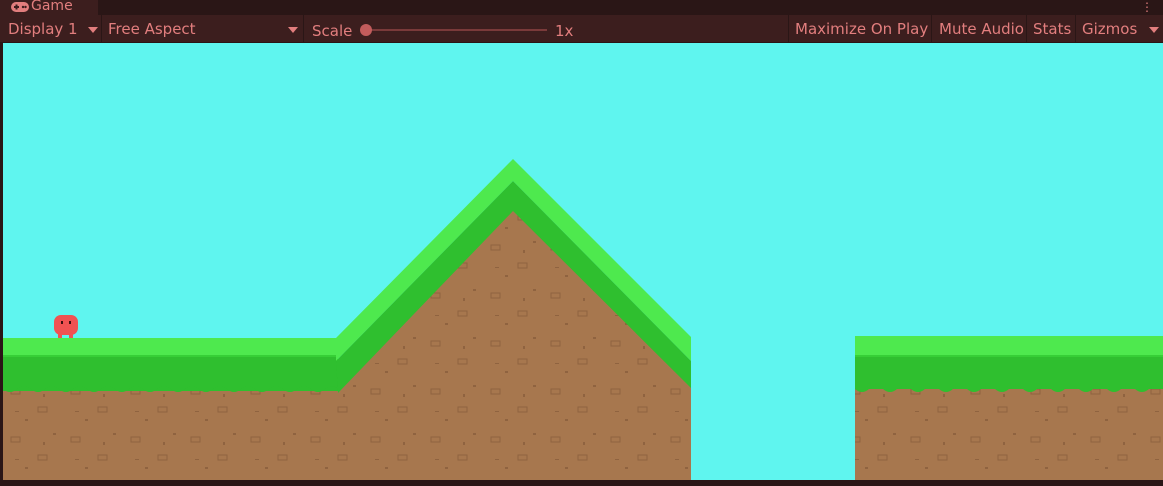 This screenshot has height=486, width=1163. Describe the element at coordinates (204, 28) in the screenshot. I see `aspect-dropdown: Free Aspect` at that location.